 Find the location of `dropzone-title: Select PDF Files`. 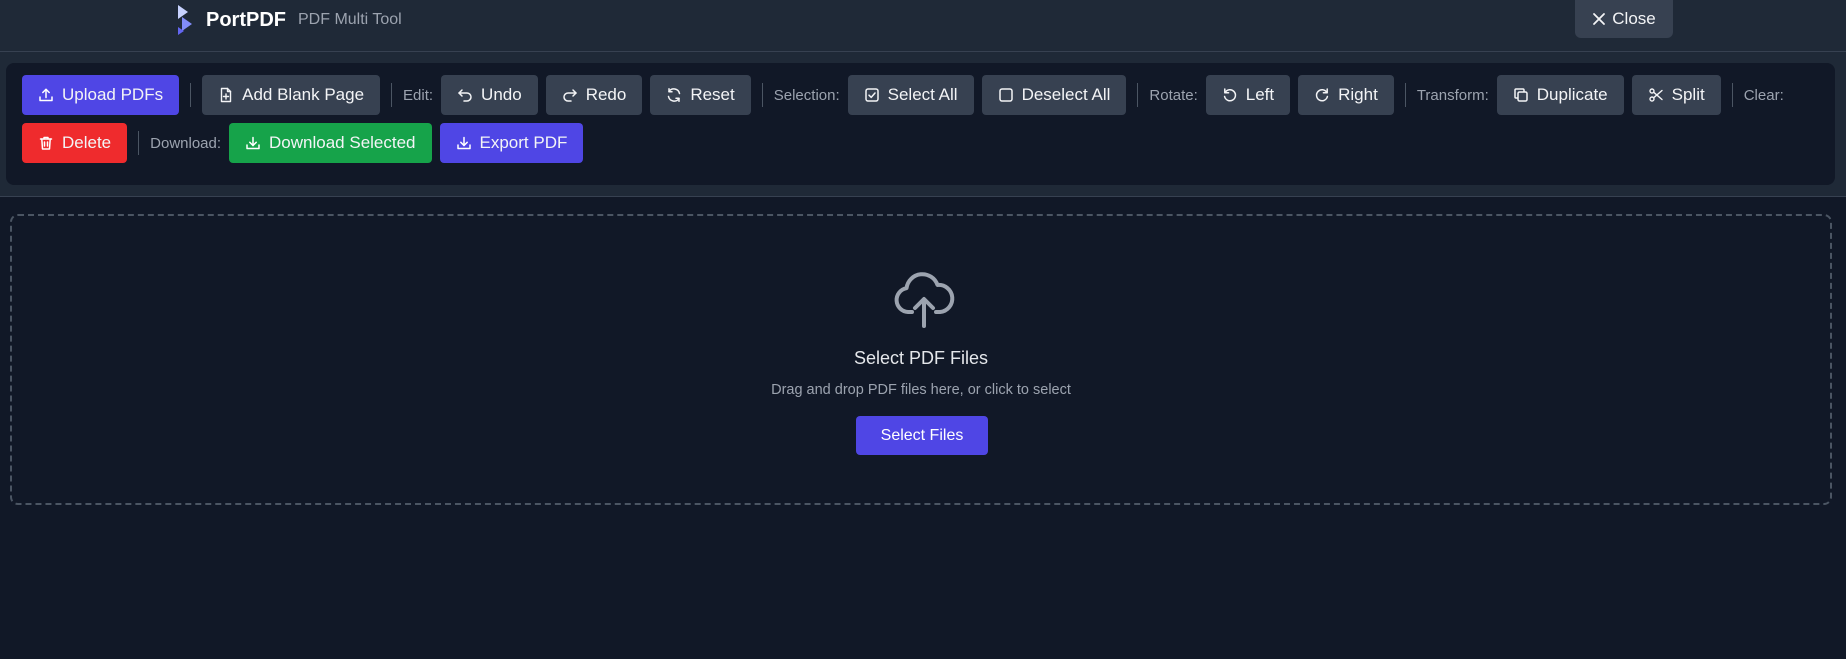

dropzone-title: Select PDF Files is located at coordinates (921, 358).